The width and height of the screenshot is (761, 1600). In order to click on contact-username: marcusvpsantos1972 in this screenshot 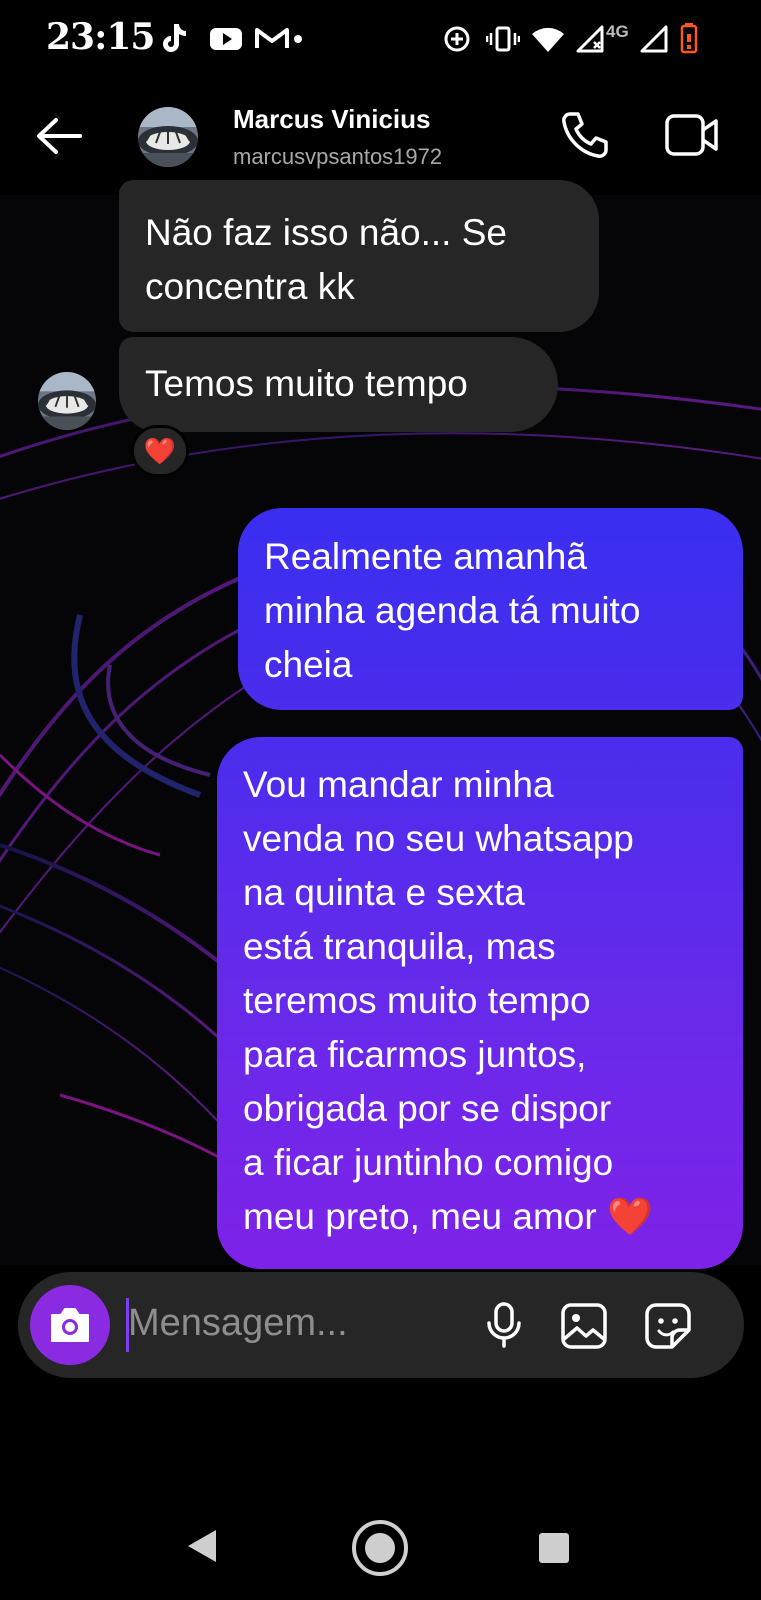, I will do `click(337, 157)`.